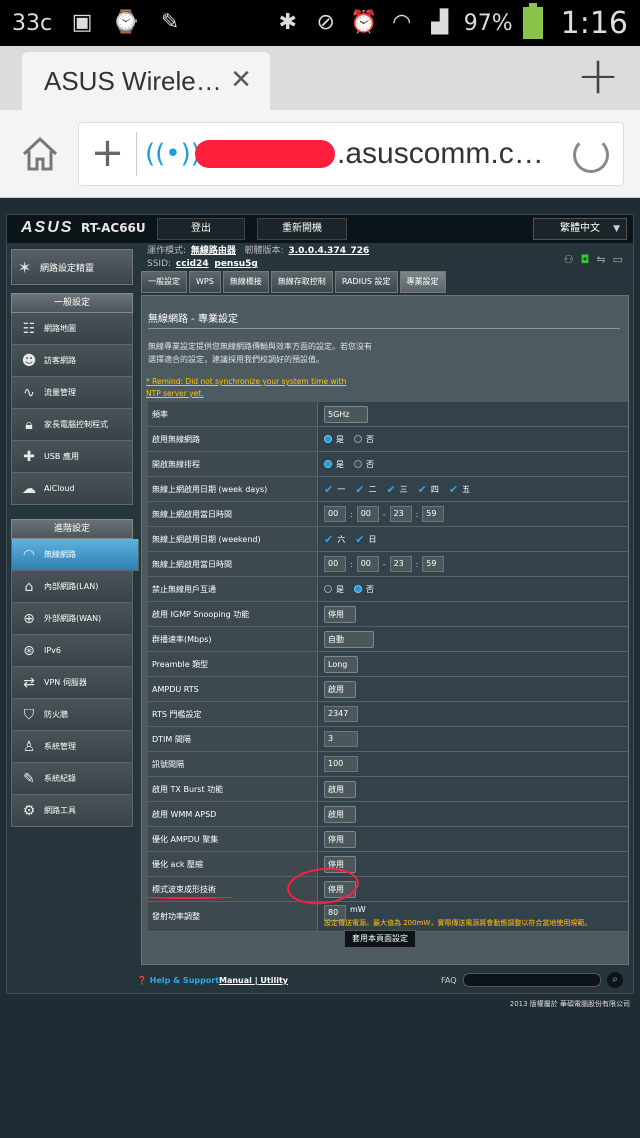 This screenshot has width=640, height=1138. Describe the element at coordinates (349, 639) in the screenshot. I see `multicast-rate-select: 自動` at that location.